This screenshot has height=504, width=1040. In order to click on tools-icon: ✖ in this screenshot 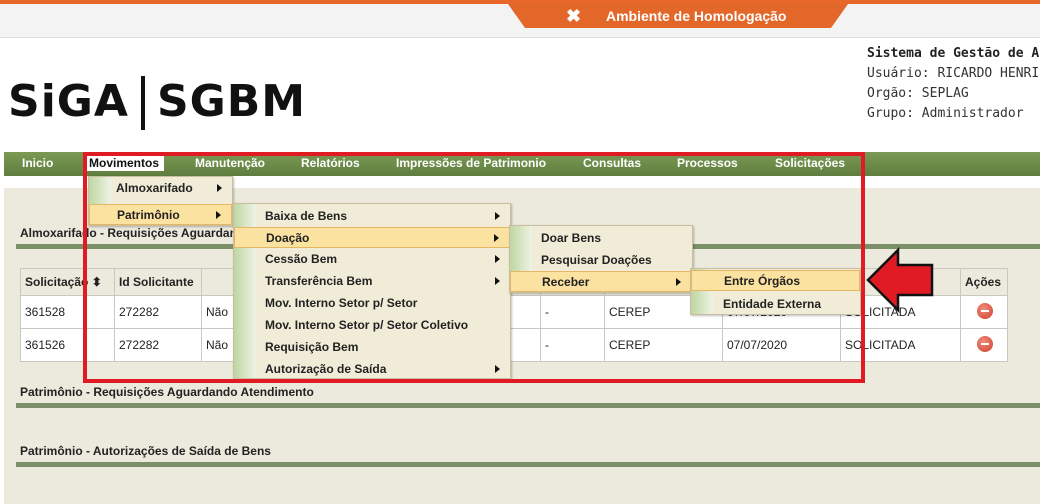, I will do `click(574, 16)`.